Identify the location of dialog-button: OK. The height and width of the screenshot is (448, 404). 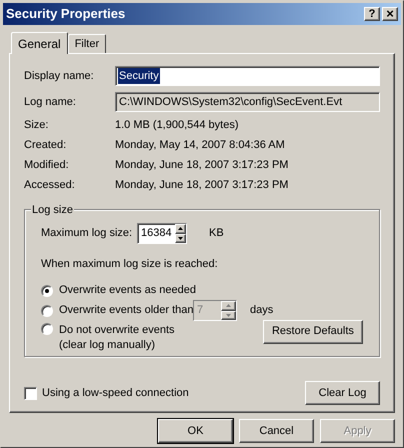
(195, 431).